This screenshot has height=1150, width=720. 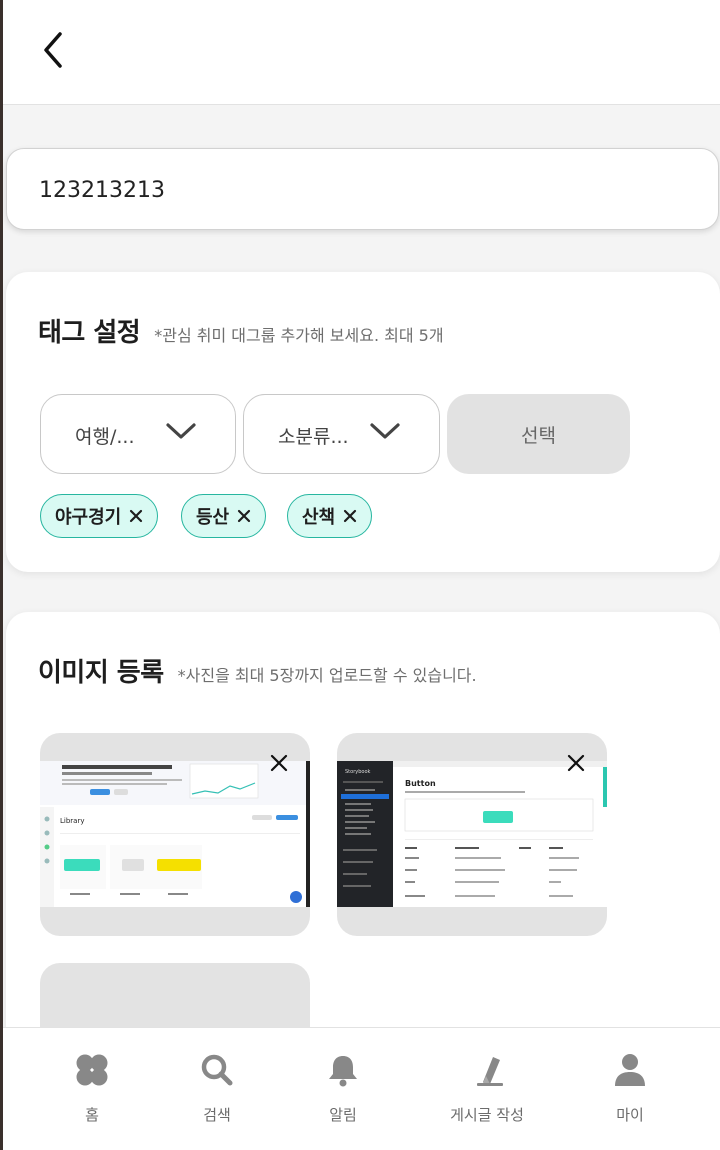 I want to click on image-section-hint: *사진을 최대 5장까지 업로드할 수 있습니다., so click(x=327, y=675).